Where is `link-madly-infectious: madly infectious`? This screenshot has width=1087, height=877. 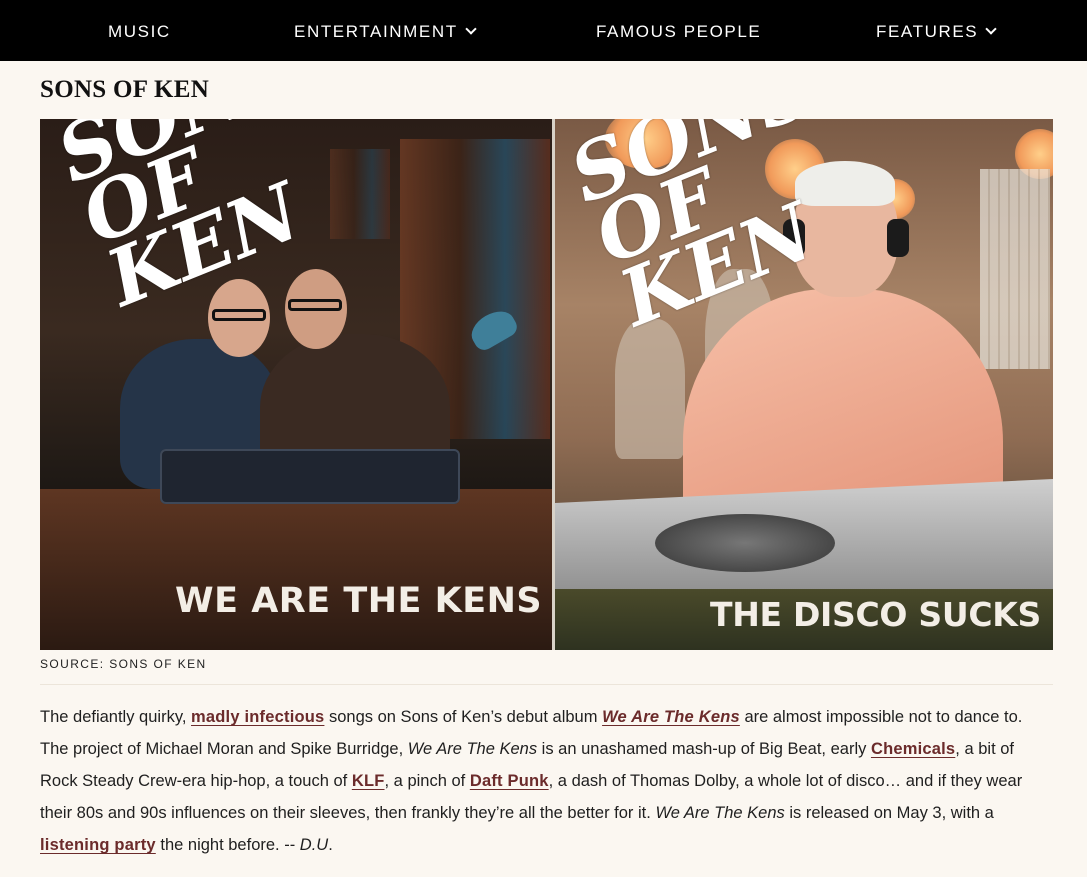
link-madly-infectious: madly infectious is located at coordinates (257, 717).